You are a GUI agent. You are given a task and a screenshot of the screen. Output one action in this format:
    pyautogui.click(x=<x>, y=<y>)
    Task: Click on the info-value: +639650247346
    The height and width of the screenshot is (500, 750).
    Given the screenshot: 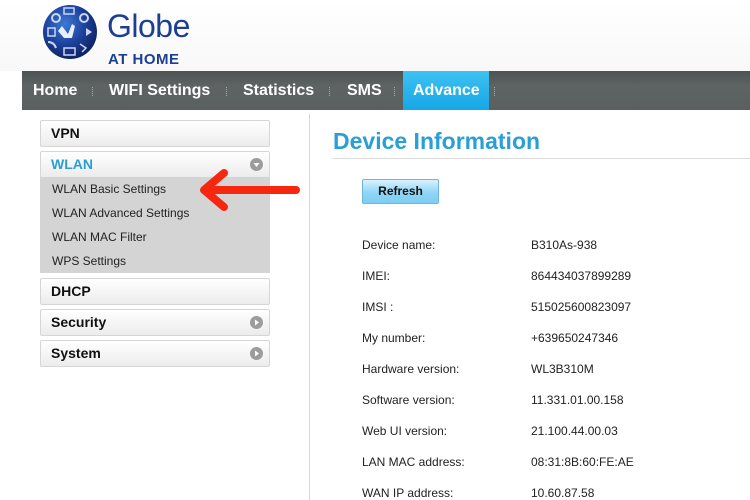 What is the action you would take?
    pyautogui.click(x=575, y=338)
    